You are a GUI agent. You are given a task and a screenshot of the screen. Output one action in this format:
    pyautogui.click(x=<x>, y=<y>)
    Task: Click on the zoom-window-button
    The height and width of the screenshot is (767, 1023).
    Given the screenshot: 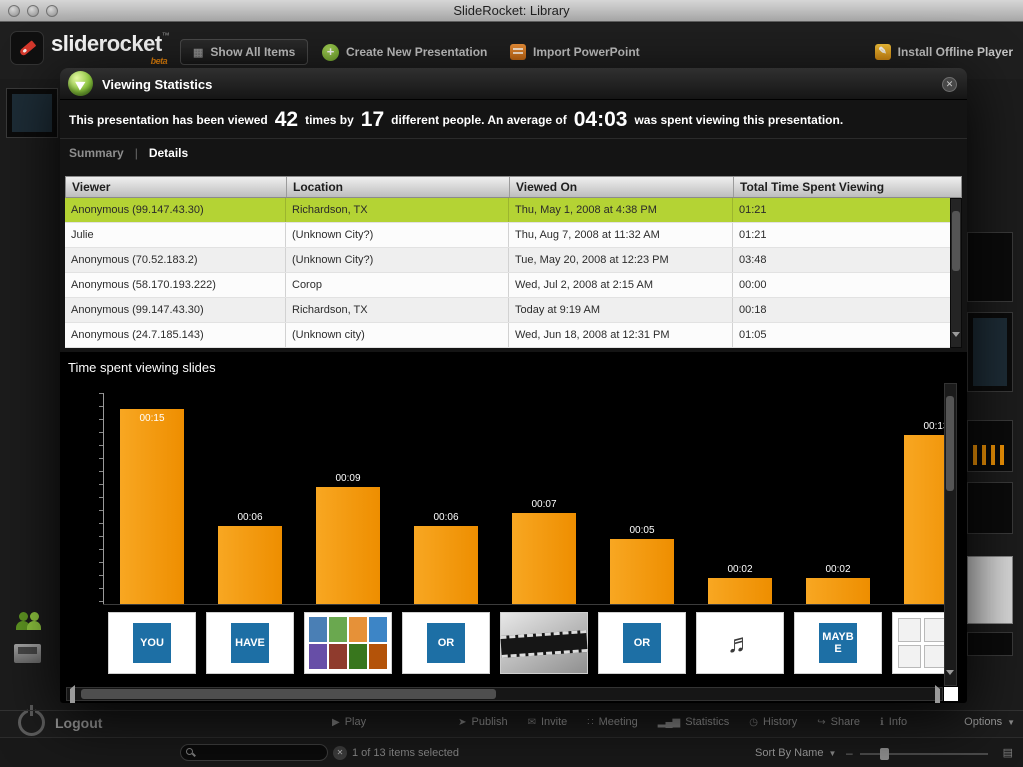 What is the action you would take?
    pyautogui.click(x=52, y=11)
    